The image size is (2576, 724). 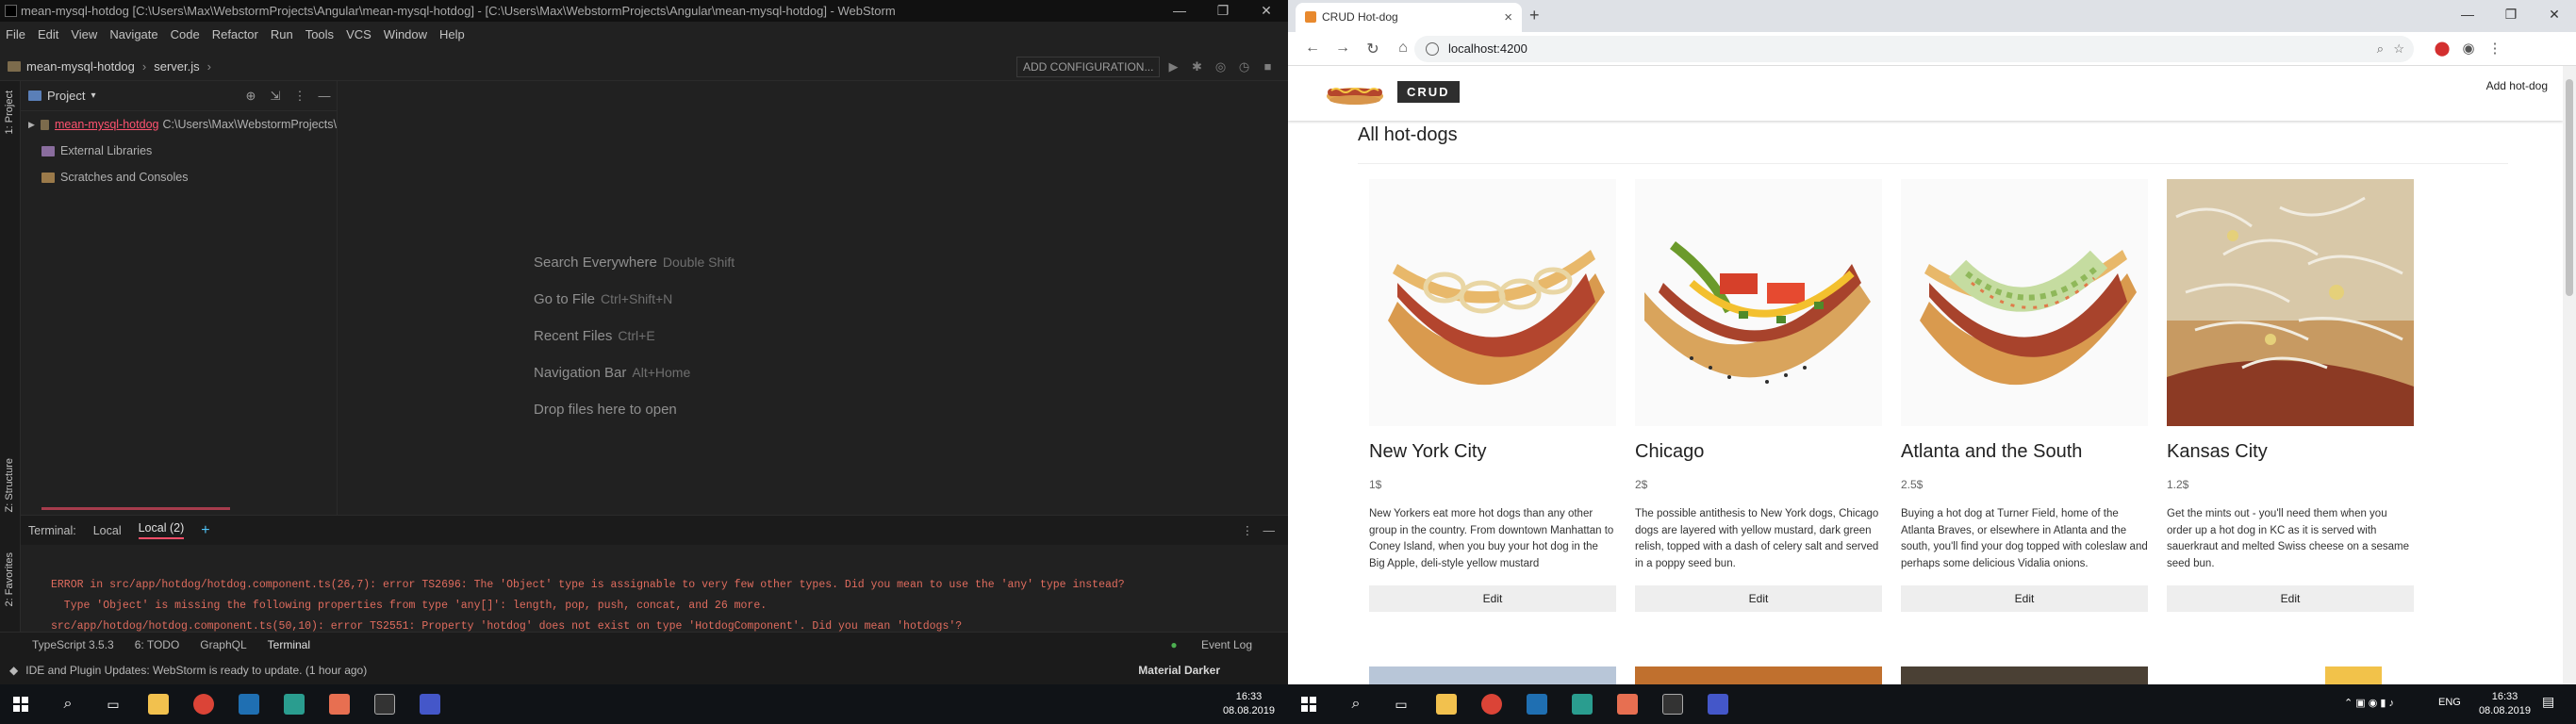 I want to click on address-bar: localhost:4200 ⌕ ☆, so click(x=1914, y=49).